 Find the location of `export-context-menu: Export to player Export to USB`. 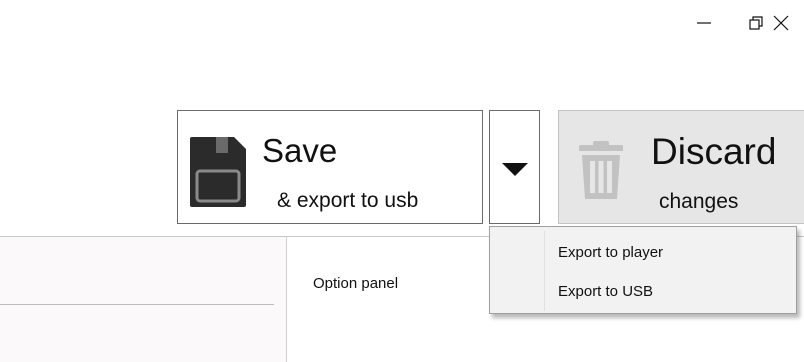

export-context-menu: Export to player Export to USB is located at coordinates (643, 270).